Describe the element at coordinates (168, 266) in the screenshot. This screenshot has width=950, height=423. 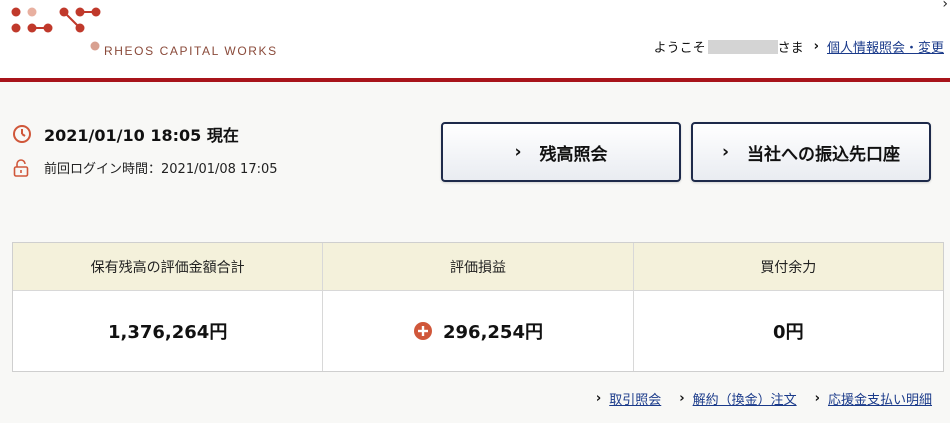
I see `header-total-valuation: 保有残高の評価金額合計` at that location.